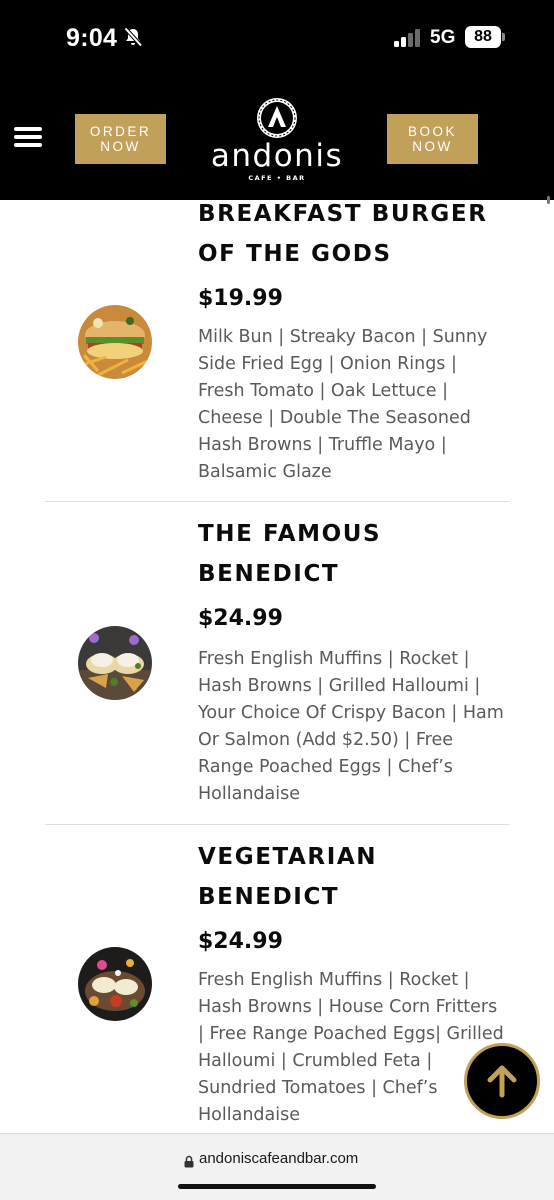 Image resolution: width=554 pixels, height=1200 pixels. What do you see at coordinates (432, 146) in the screenshot?
I see `book-now-line2: NOW` at bounding box center [432, 146].